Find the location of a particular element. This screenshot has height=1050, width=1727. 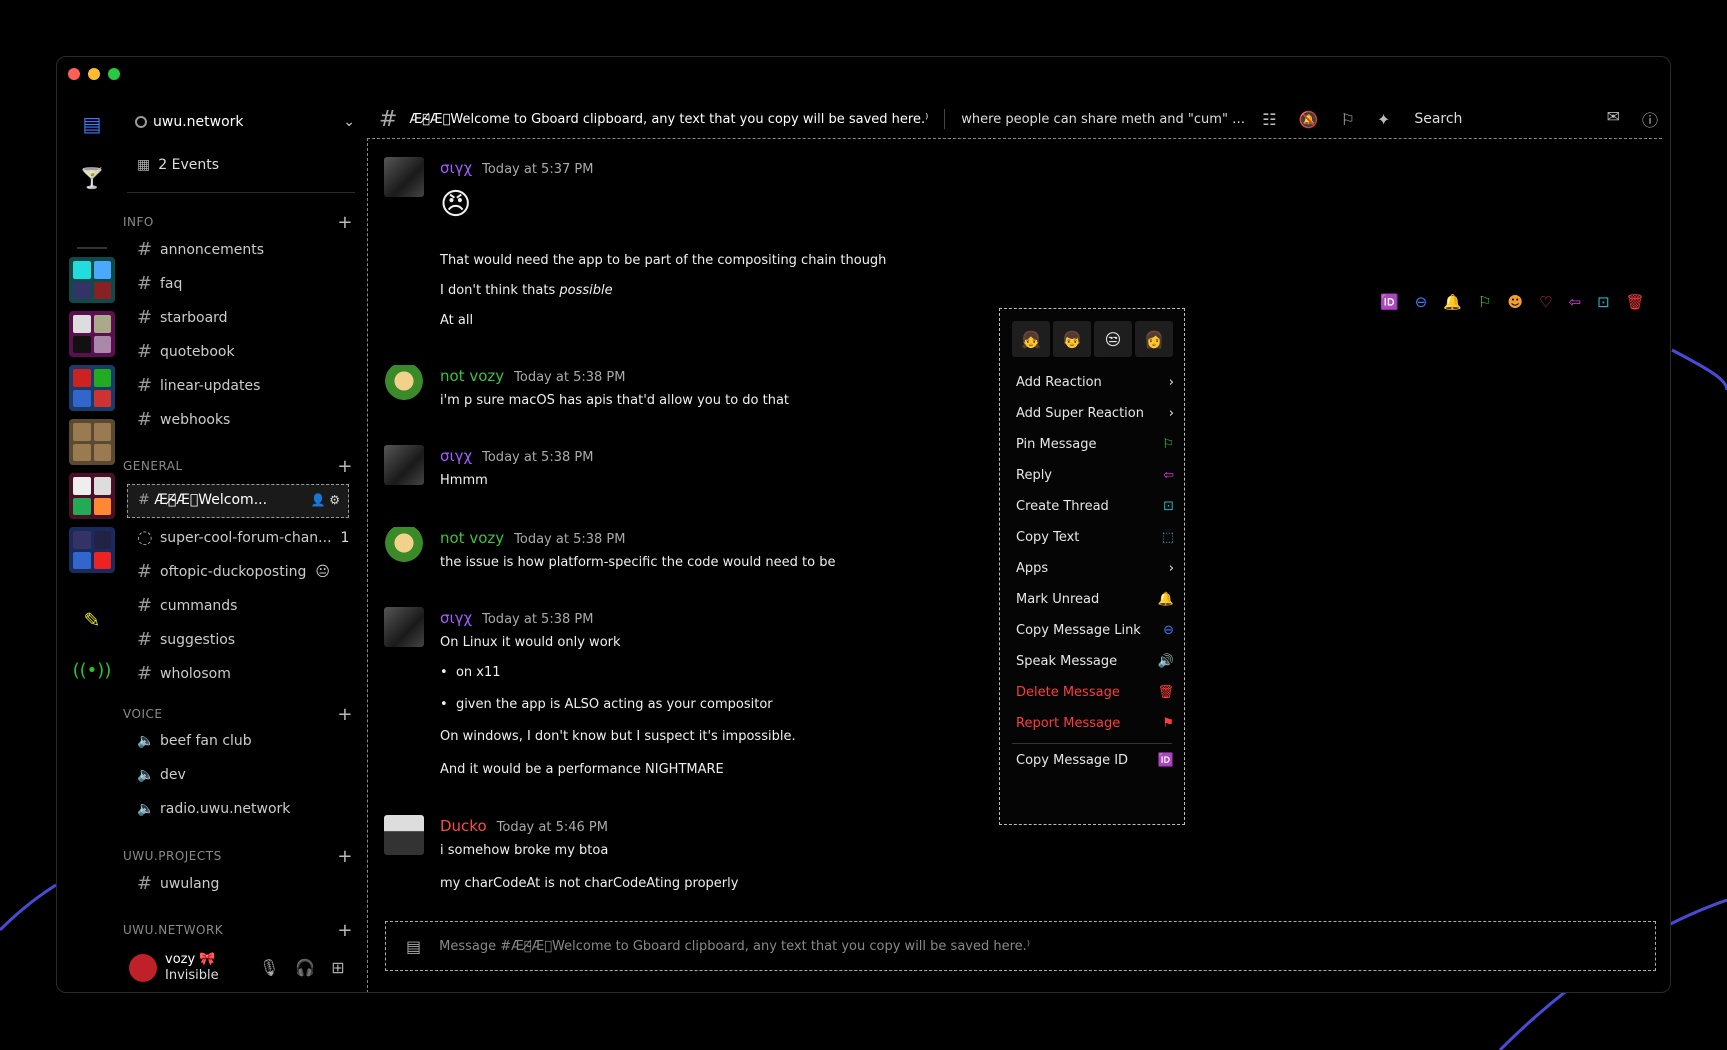

channel-item: # annoncements is located at coordinates (242, 249).